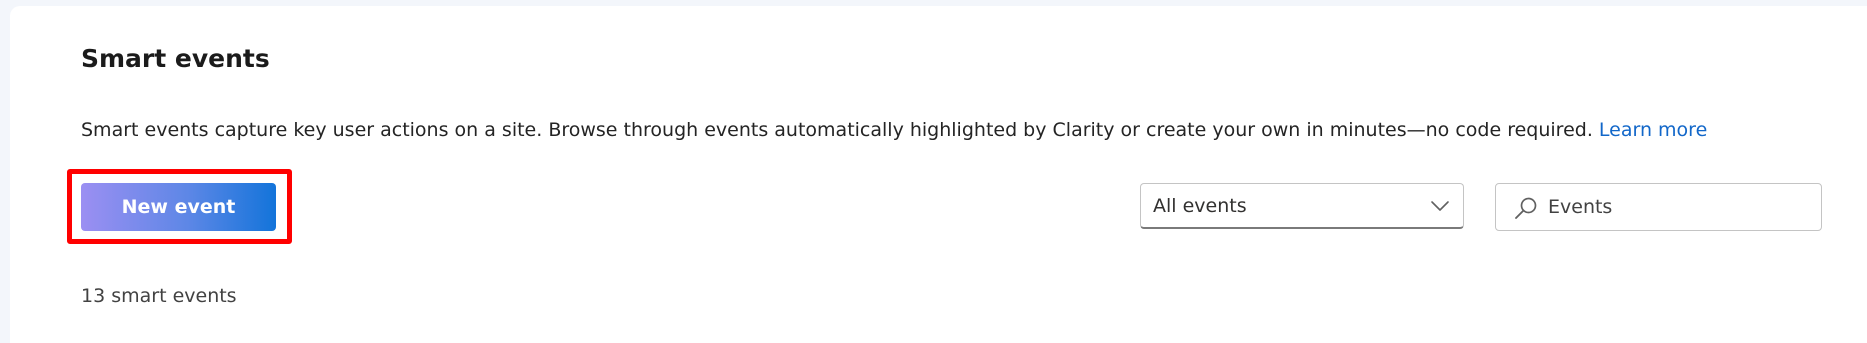 The height and width of the screenshot is (343, 1867). I want to click on search-box, so click(1658, 207).